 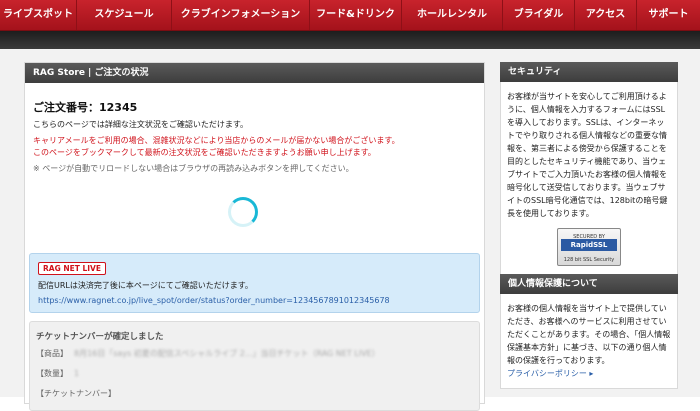 What do you see at coordinates (85, 107) in the screenshot?
I see `order-number: ご注文番号：12345` at bounding box center [85, 107].